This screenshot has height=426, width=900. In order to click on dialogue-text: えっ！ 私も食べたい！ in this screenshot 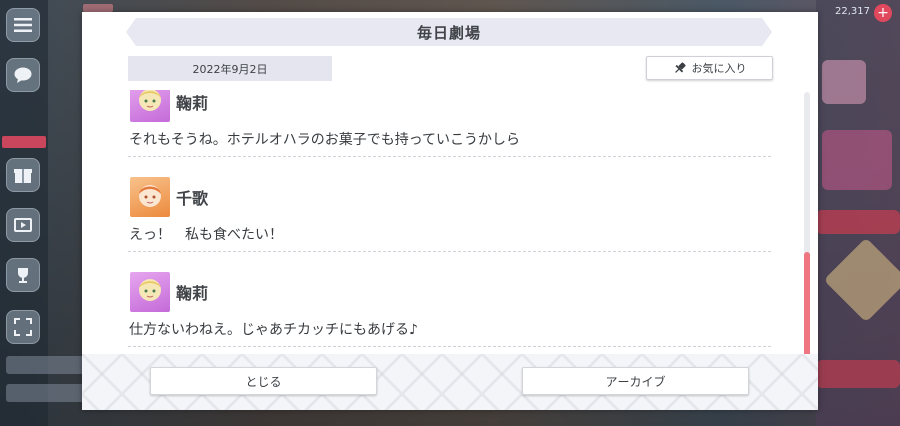, I will do `click(206, 235)`.